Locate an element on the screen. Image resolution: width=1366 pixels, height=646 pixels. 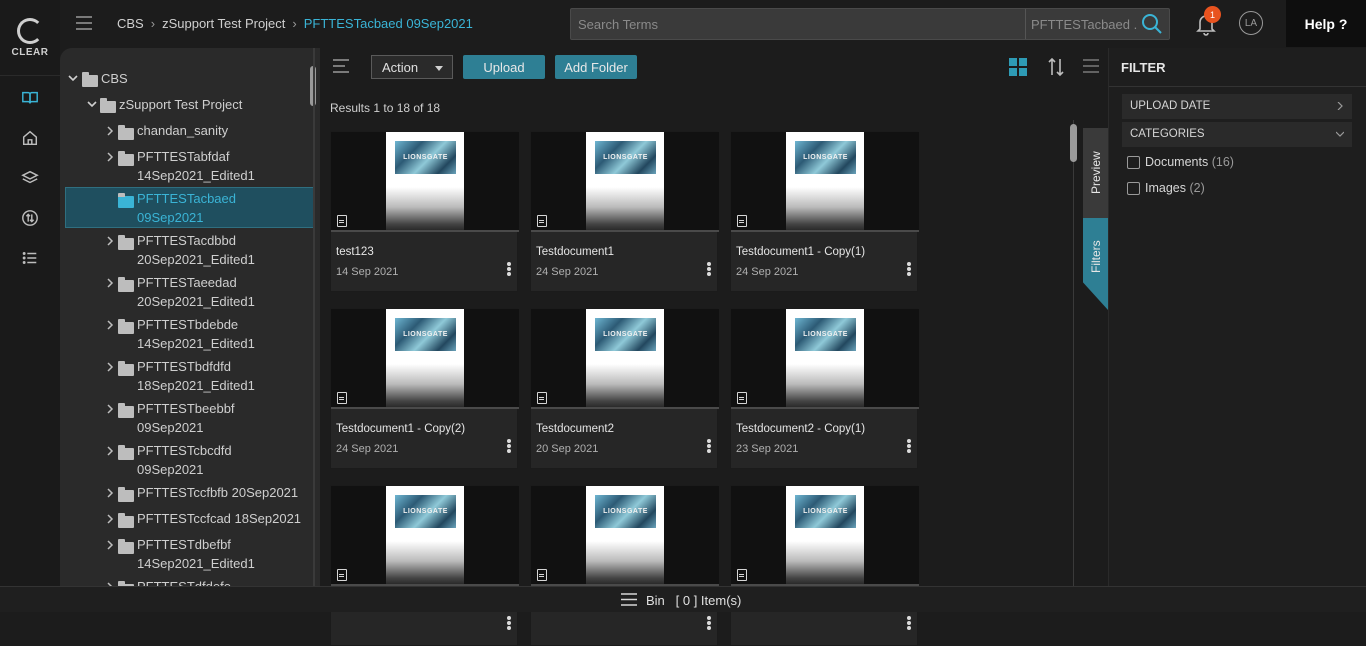
tree-folder-label: PFTTESTacbaed is located at coordinates (186, 198).